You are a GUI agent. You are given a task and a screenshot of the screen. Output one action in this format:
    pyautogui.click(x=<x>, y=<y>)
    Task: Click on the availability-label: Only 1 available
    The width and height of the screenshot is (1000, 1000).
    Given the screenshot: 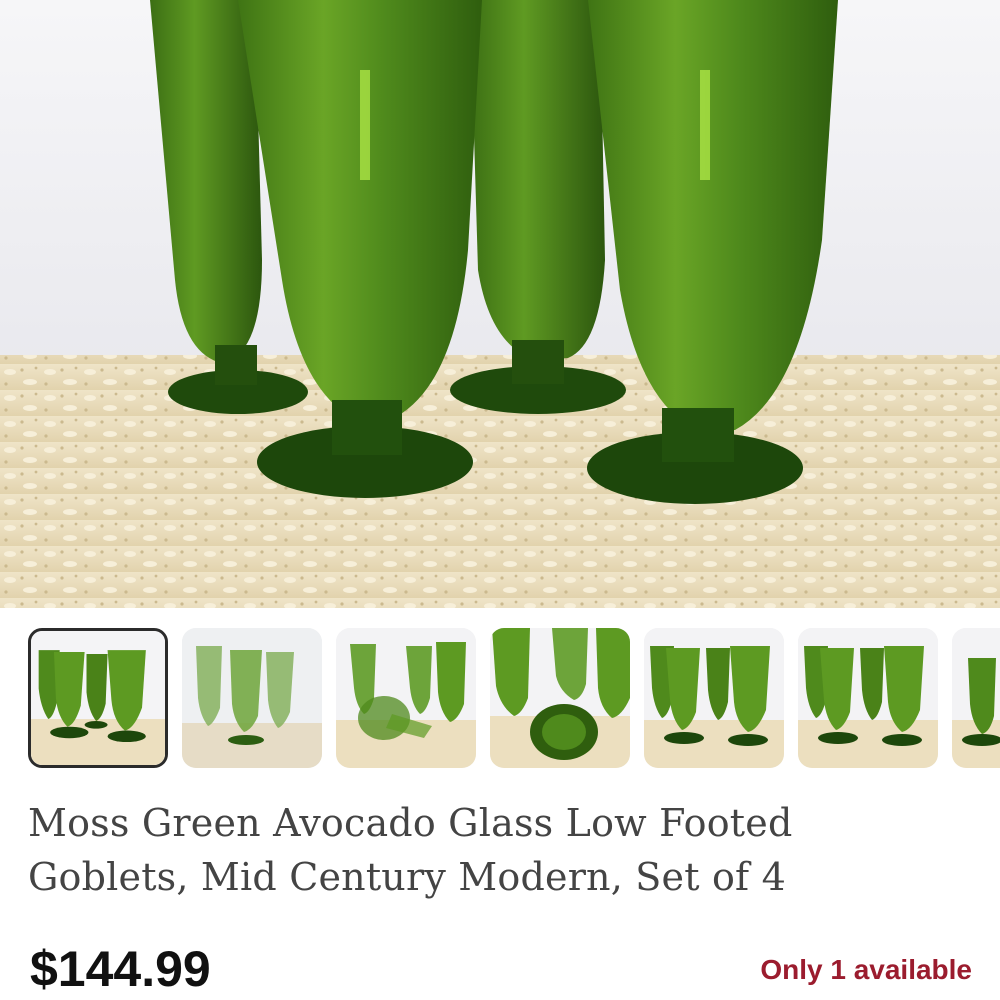 What is the action you would take?
    pyautogui.click(x=866, y=969)
    